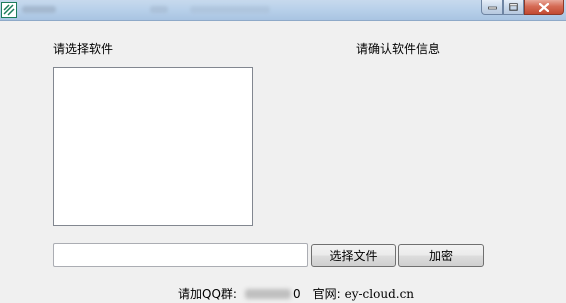 Image resolution: width=566 pixels, height=303 pixels. What do you see at coordinates (207, 294) in the screenshot?
I see `qq-group-label: 请加QQ群:` at bounding box center [207, 294].